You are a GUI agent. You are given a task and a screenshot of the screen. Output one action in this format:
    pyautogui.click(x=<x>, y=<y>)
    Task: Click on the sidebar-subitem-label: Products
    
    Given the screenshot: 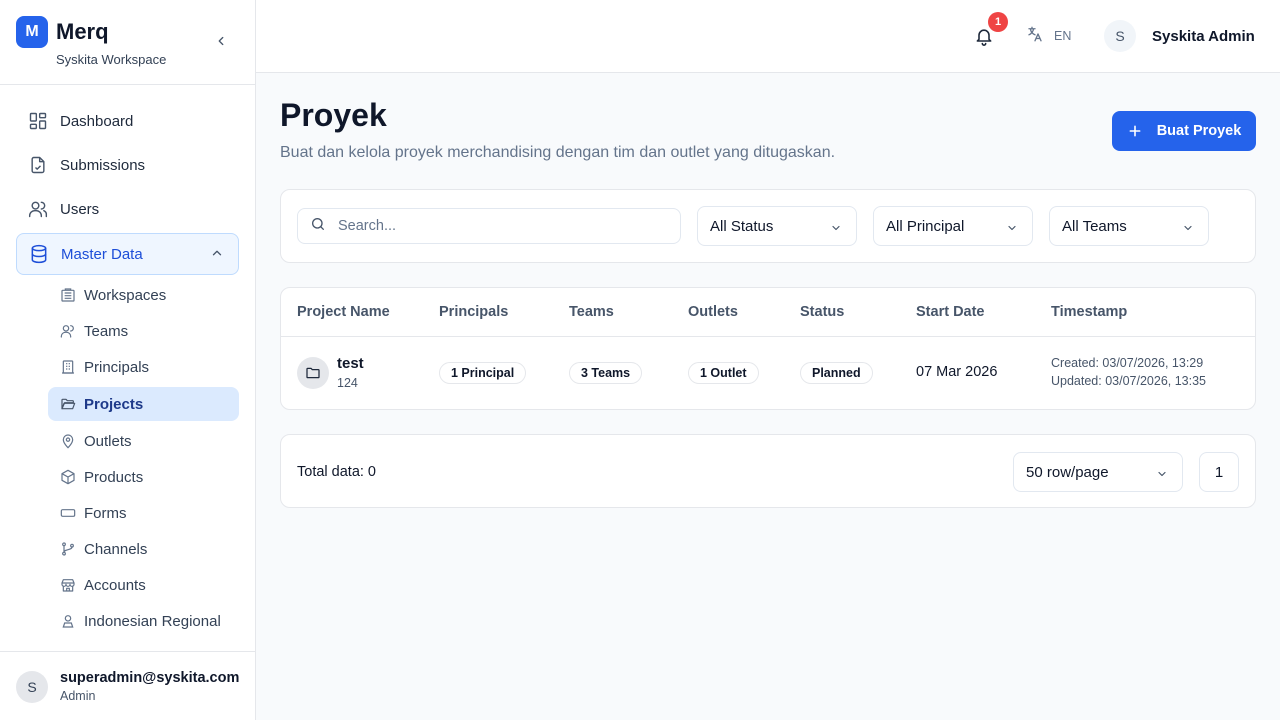 What is the action you would take?
    pyautogui.click(x=114, y=477)
    